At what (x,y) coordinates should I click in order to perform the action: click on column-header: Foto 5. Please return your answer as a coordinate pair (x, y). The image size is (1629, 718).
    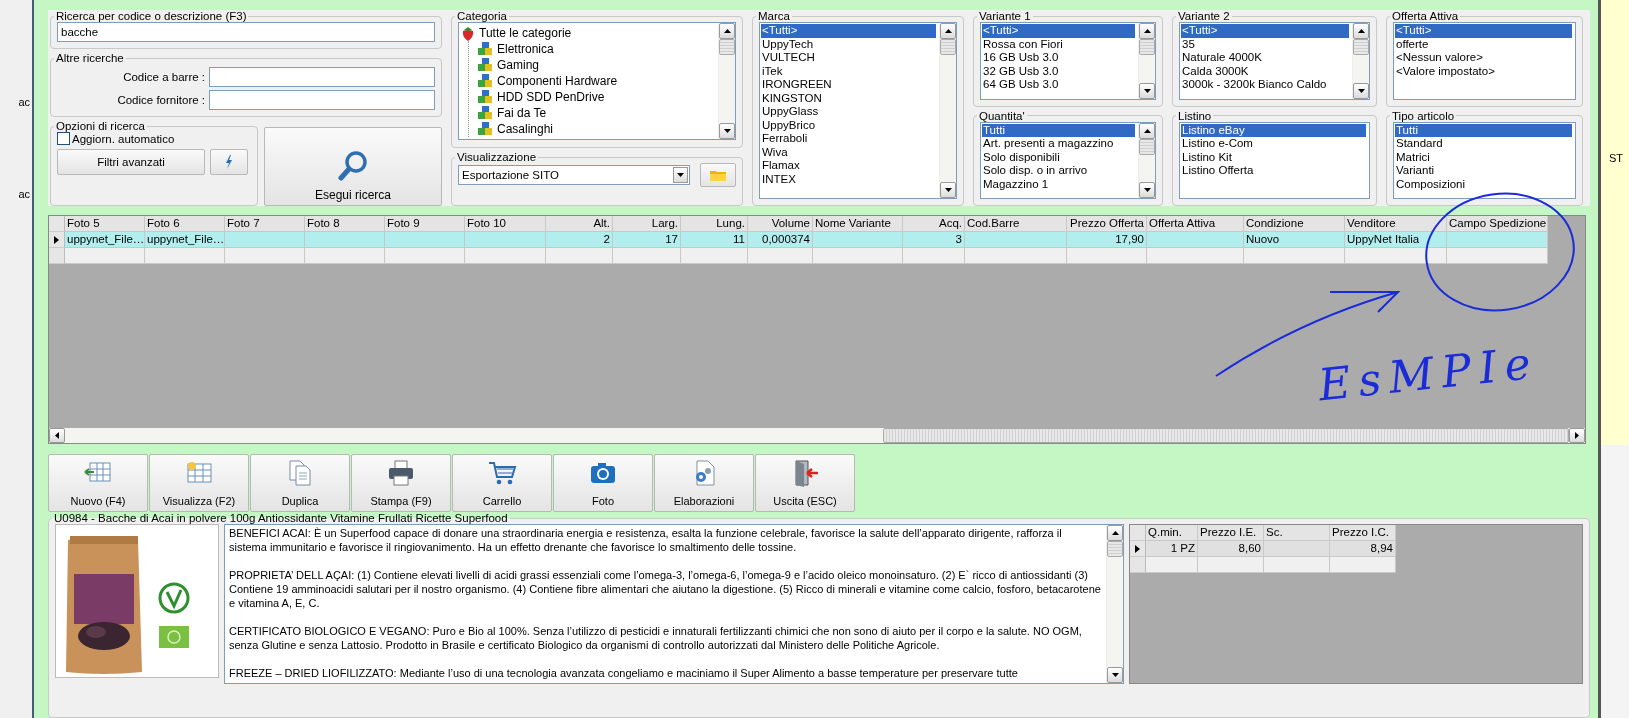
    Looking at the image, I should click on (105, 224).